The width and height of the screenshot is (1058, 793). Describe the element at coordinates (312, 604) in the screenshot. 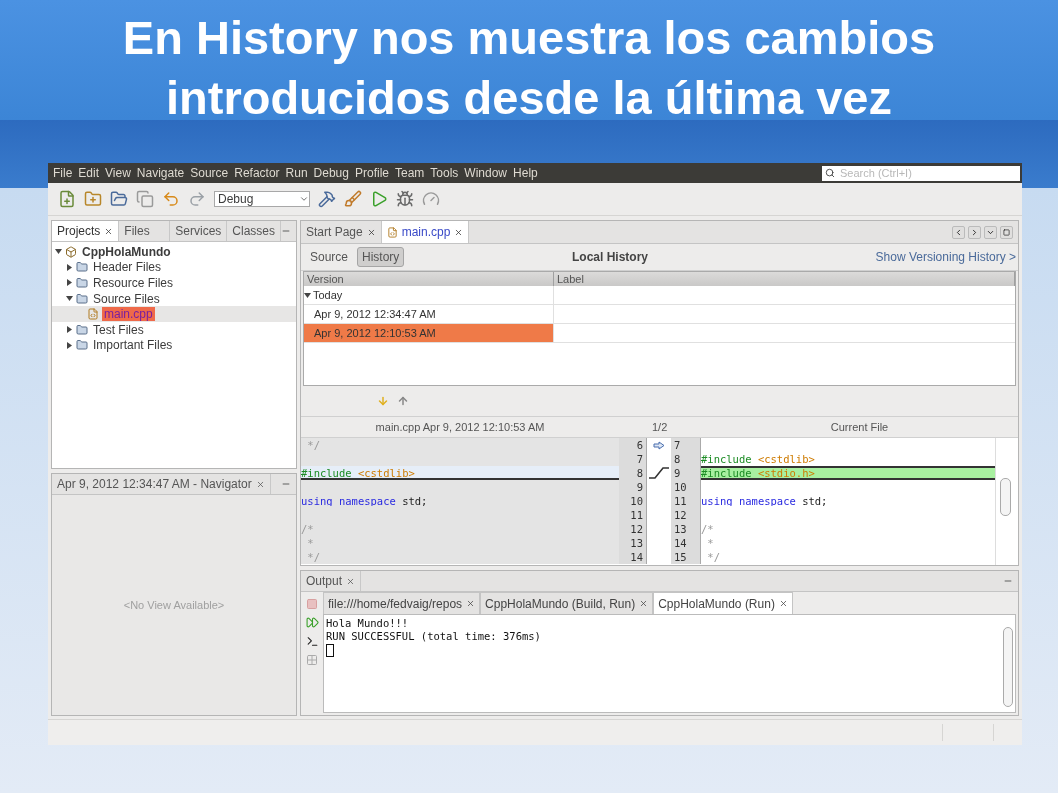

I see `stop-icon` at that location.